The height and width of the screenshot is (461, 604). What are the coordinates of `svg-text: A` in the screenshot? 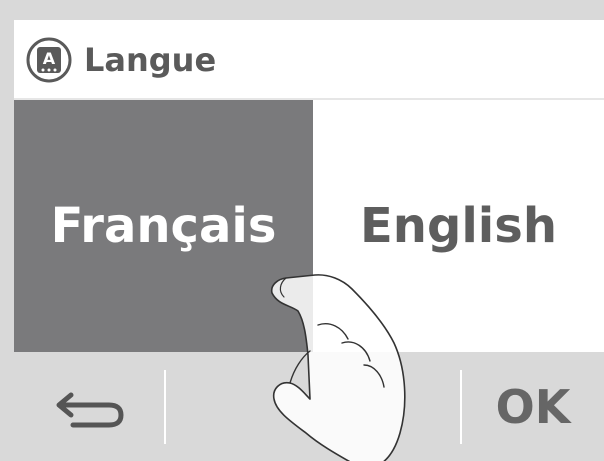 It's located at (49, 58).